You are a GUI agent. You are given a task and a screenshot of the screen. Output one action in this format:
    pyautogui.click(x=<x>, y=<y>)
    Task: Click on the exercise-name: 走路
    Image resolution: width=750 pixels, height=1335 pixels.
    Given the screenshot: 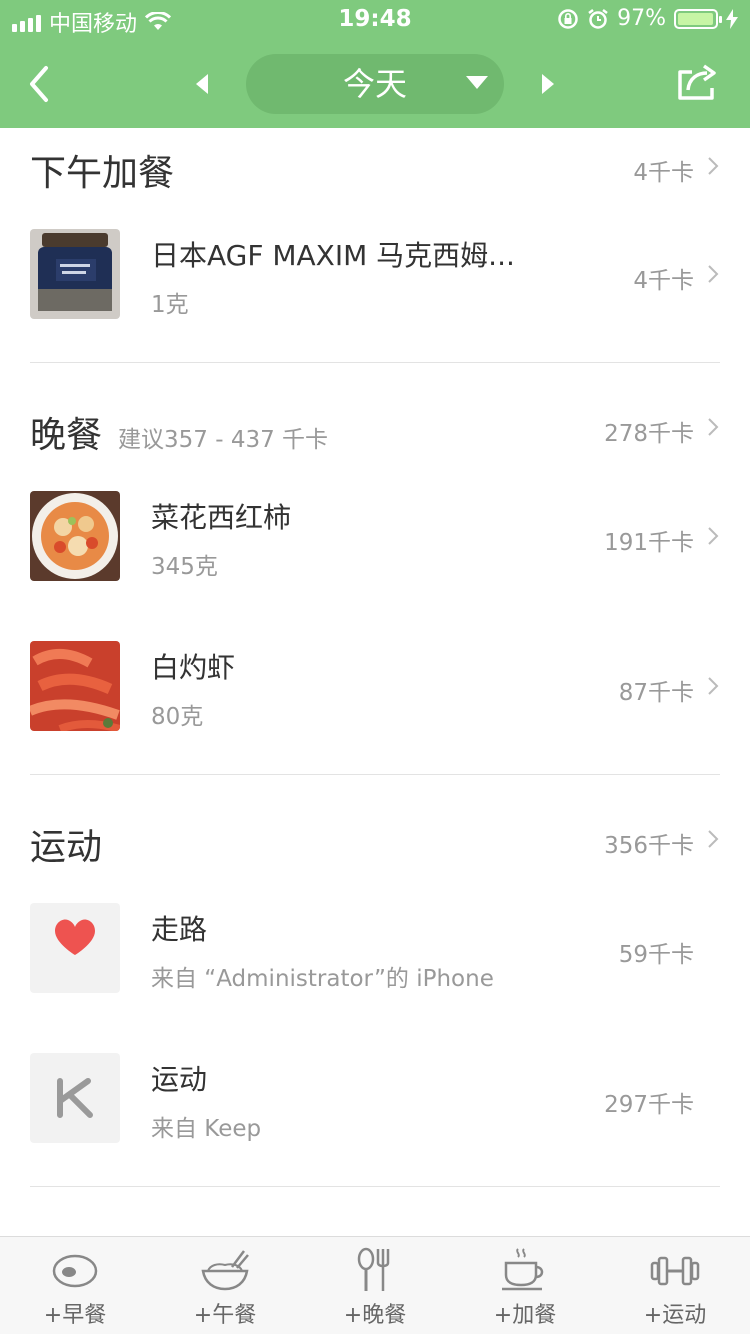 What is the action you would take?
    pyautogui.click(x=179, y=929)
    